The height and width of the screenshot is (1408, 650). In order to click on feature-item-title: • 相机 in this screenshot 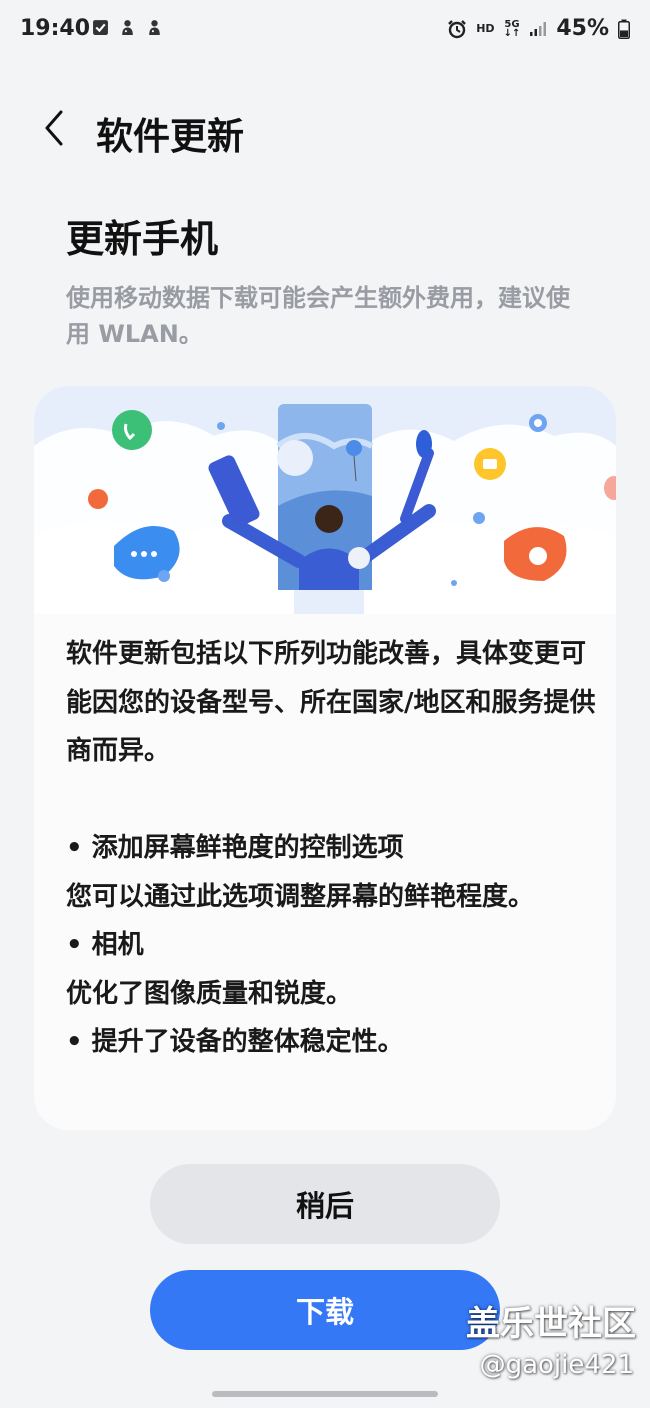, I will do `click(105, 945)`.